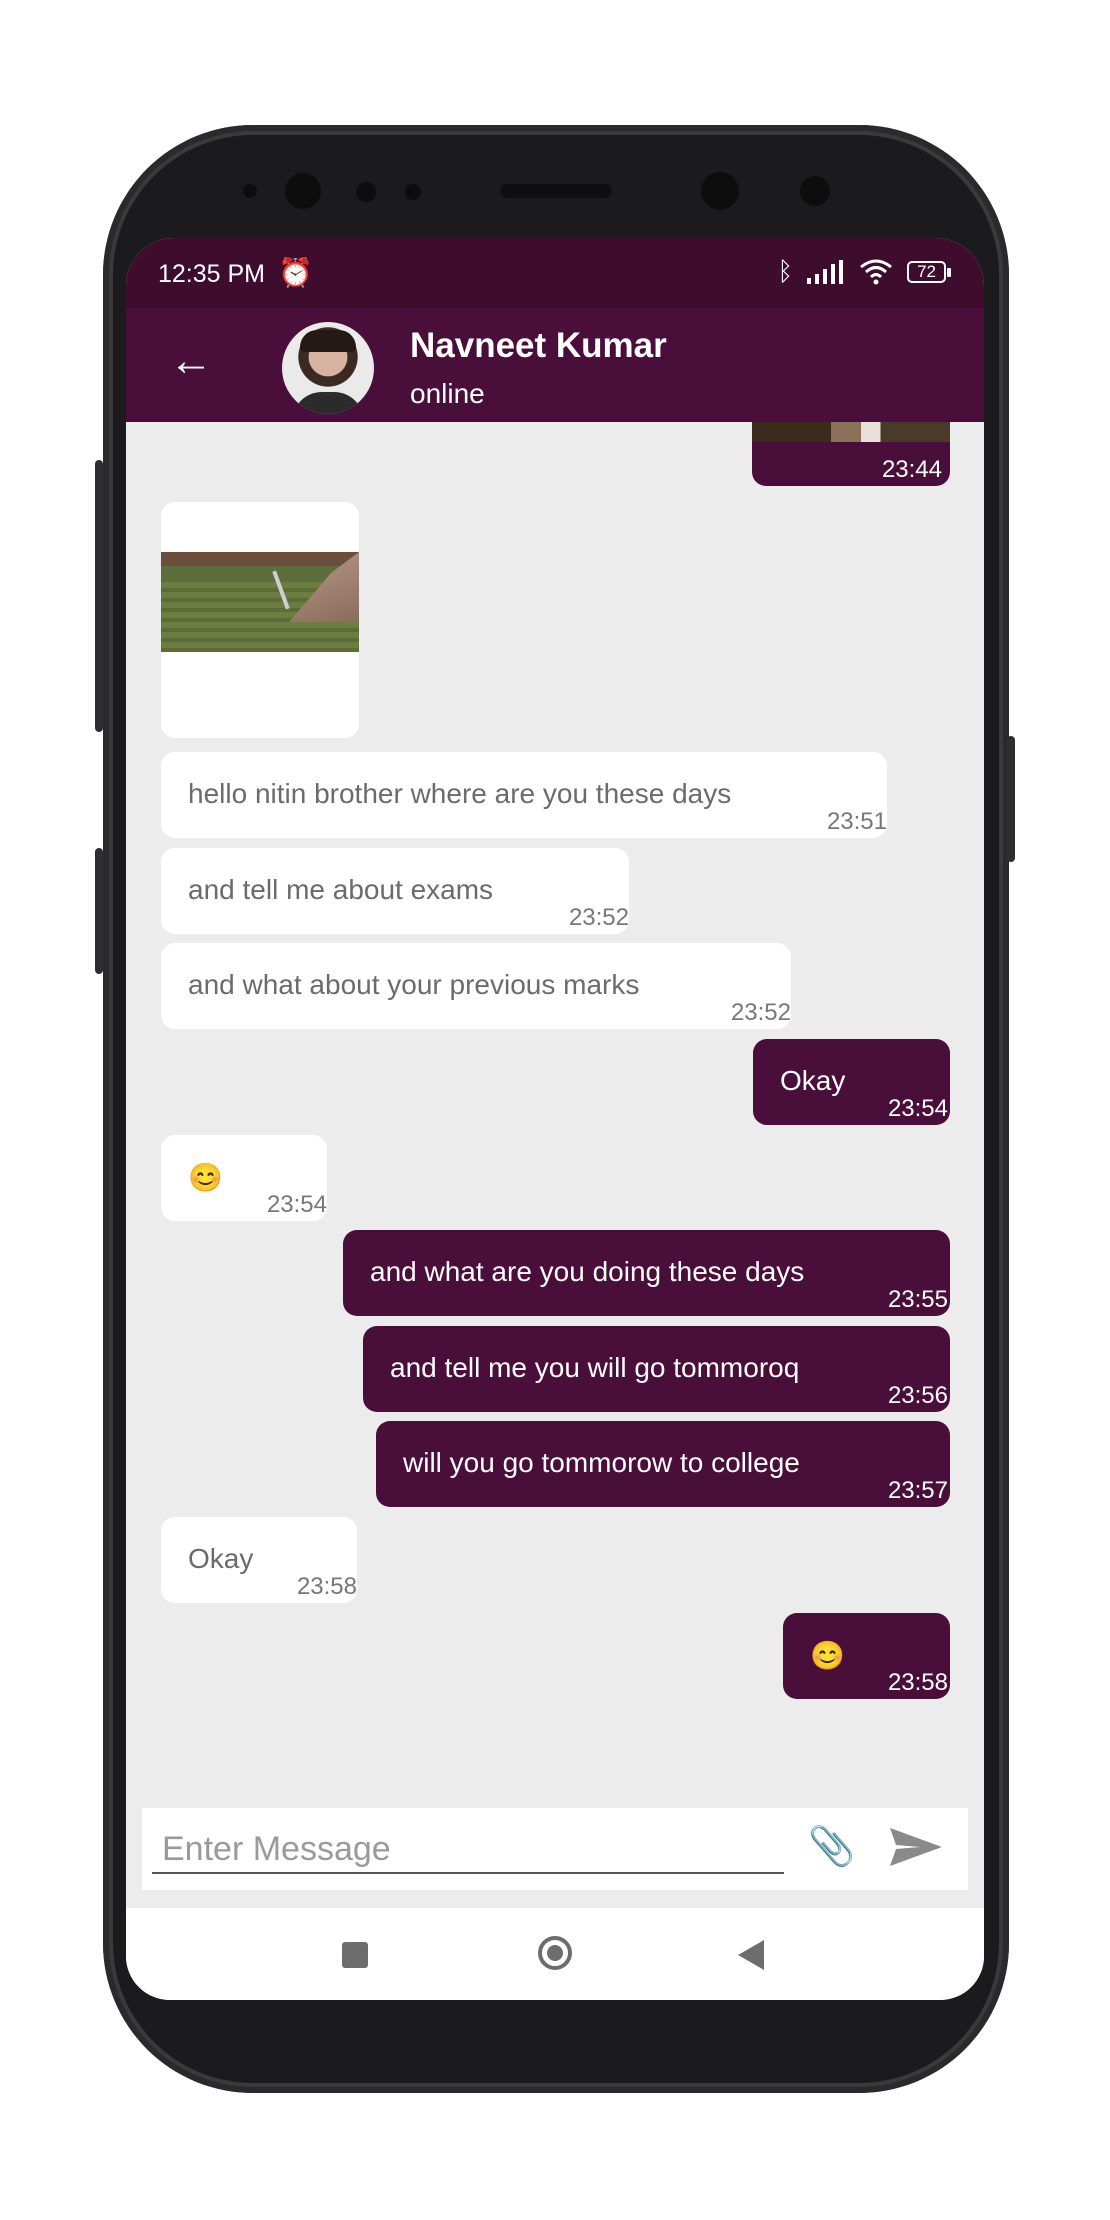 Image resolution: width=1110 pixels, height=2220 pixels. I want to click on message-image-in, so click(260, 620).